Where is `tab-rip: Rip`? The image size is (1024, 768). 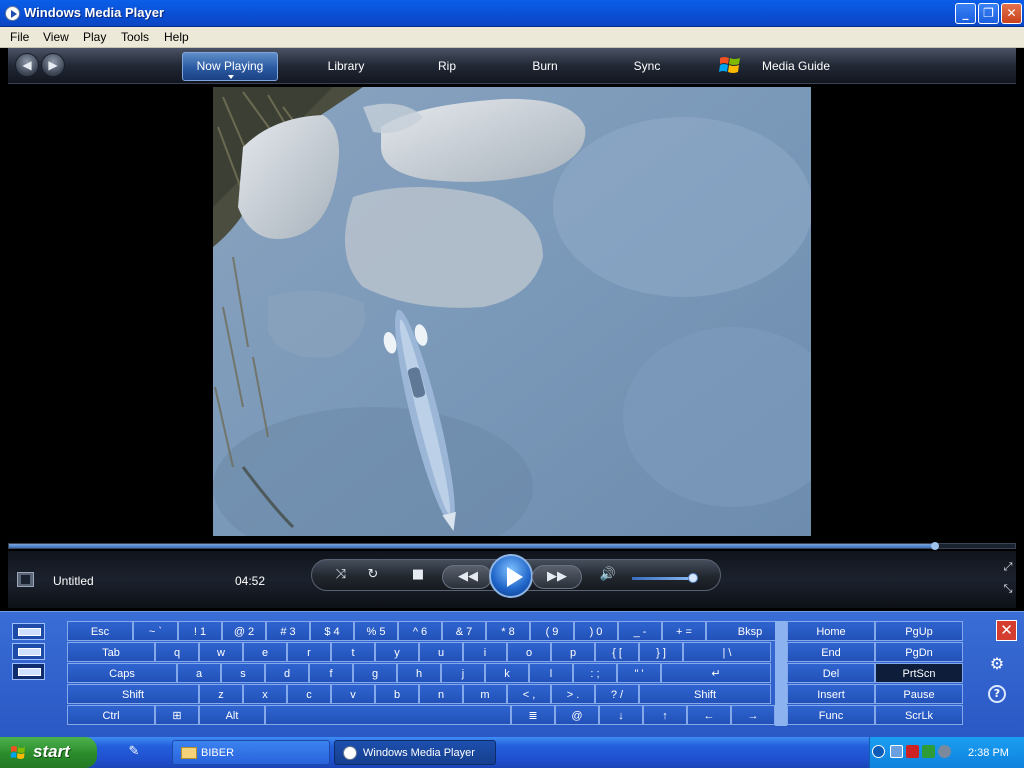
tab-rip: Rip is located at coordinates (447, 66).